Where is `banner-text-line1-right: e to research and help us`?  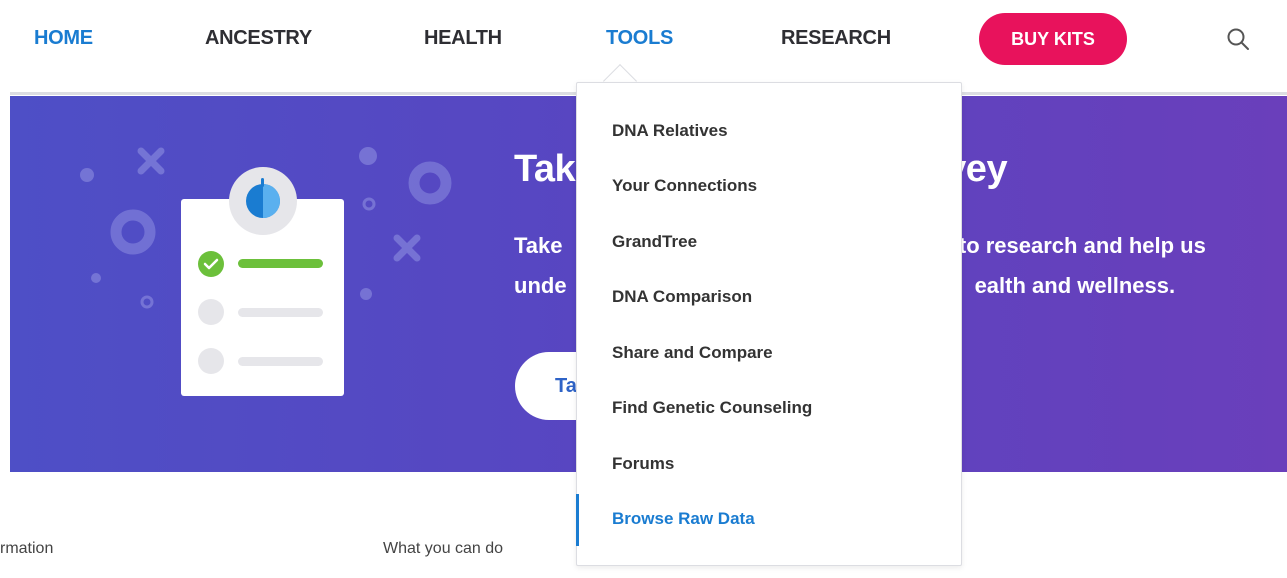 banner-text-line1-right: e to research and help us is located at coordinates (1073, 245).